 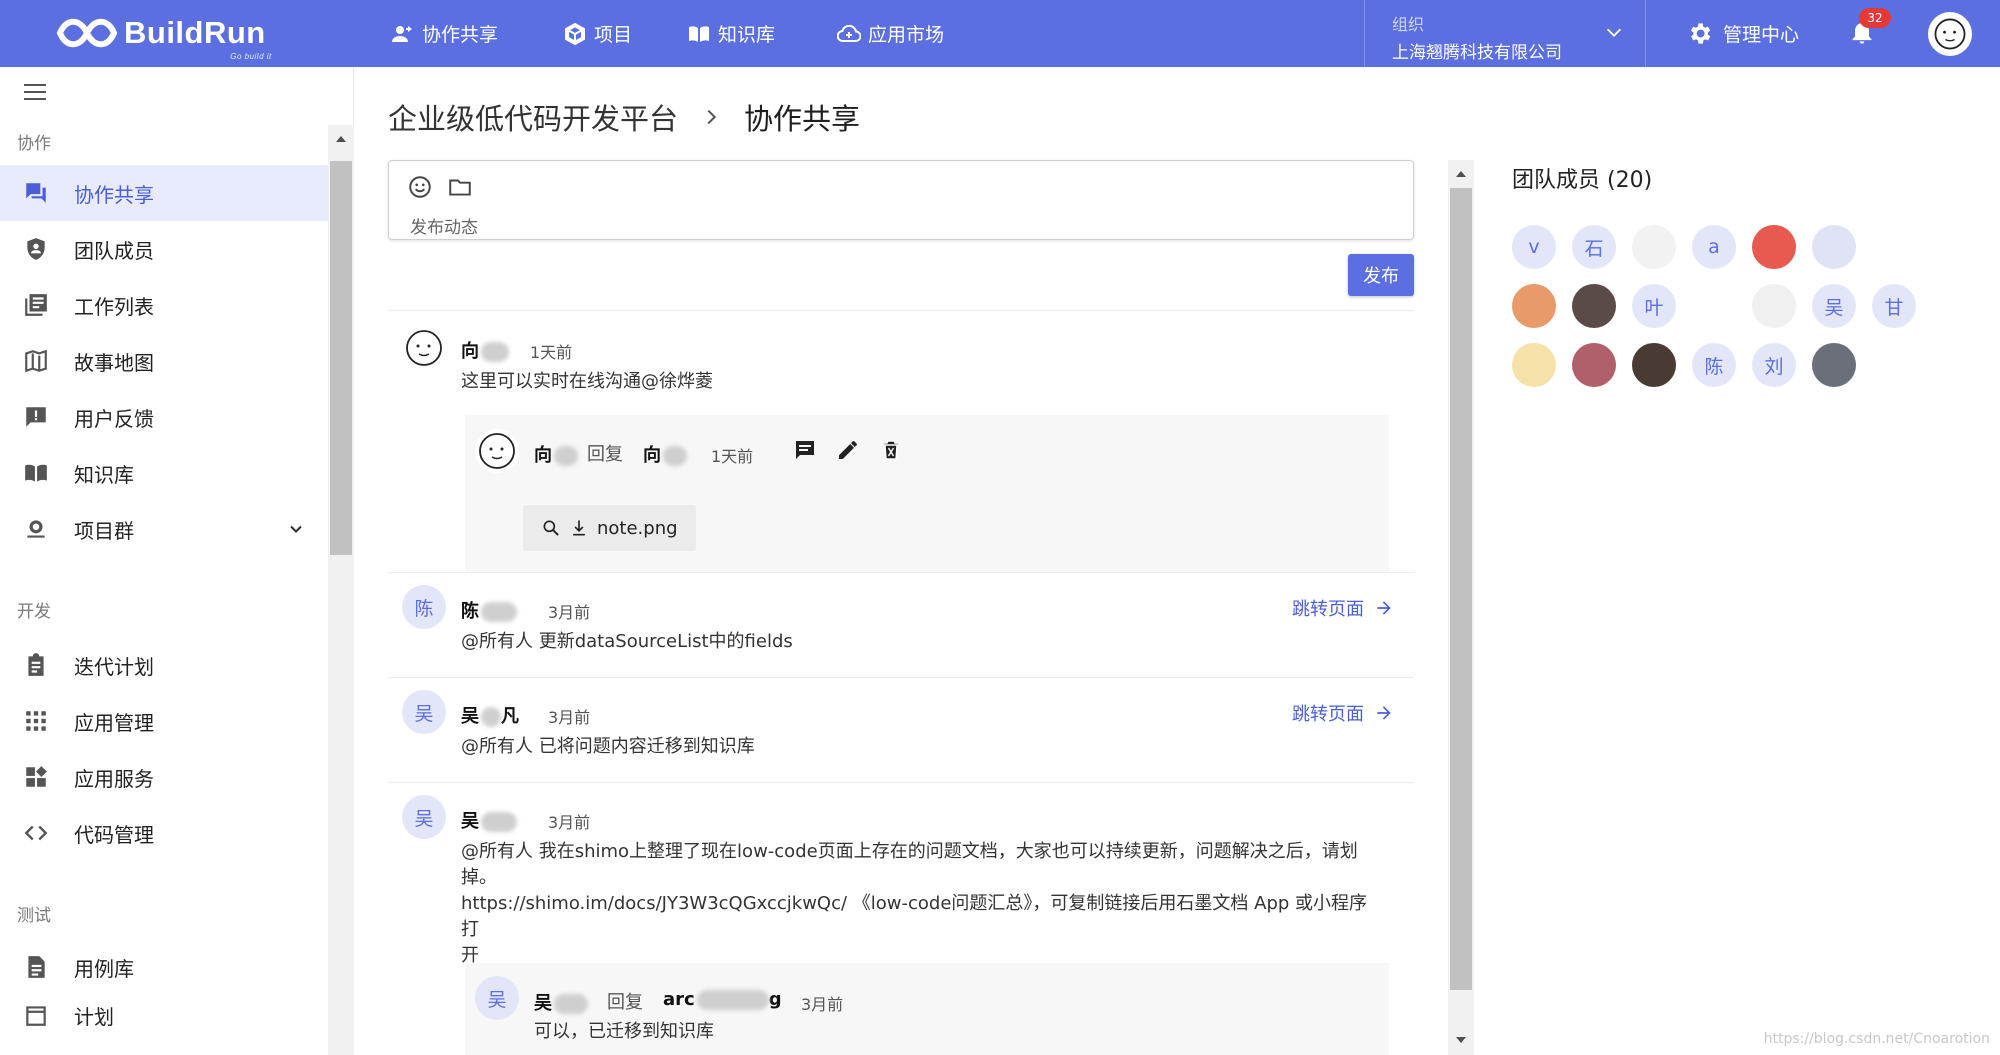 I want to click on team-member-avatar: 刘, so click(x=1774, y=365).